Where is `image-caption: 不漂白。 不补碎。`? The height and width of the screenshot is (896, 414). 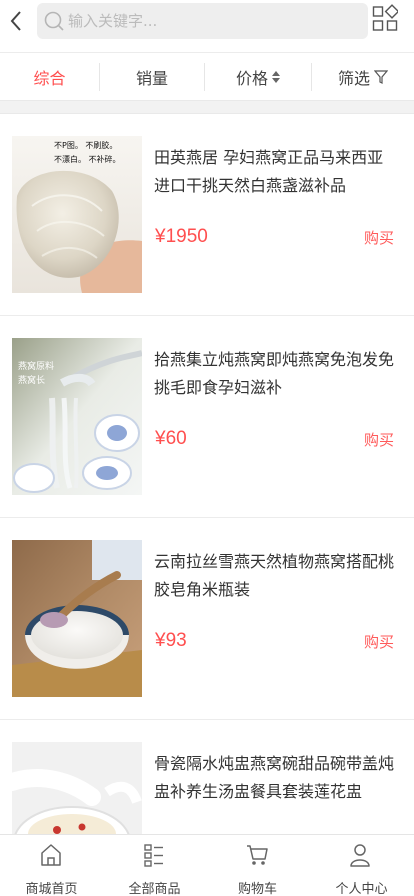 image-caption: 不漂白。 不补碎。 is located at coordinates (87, 159).